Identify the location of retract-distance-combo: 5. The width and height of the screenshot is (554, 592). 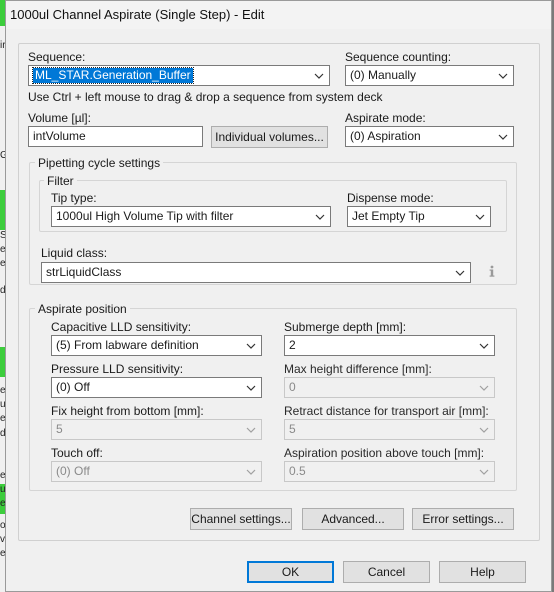
(389, 429).